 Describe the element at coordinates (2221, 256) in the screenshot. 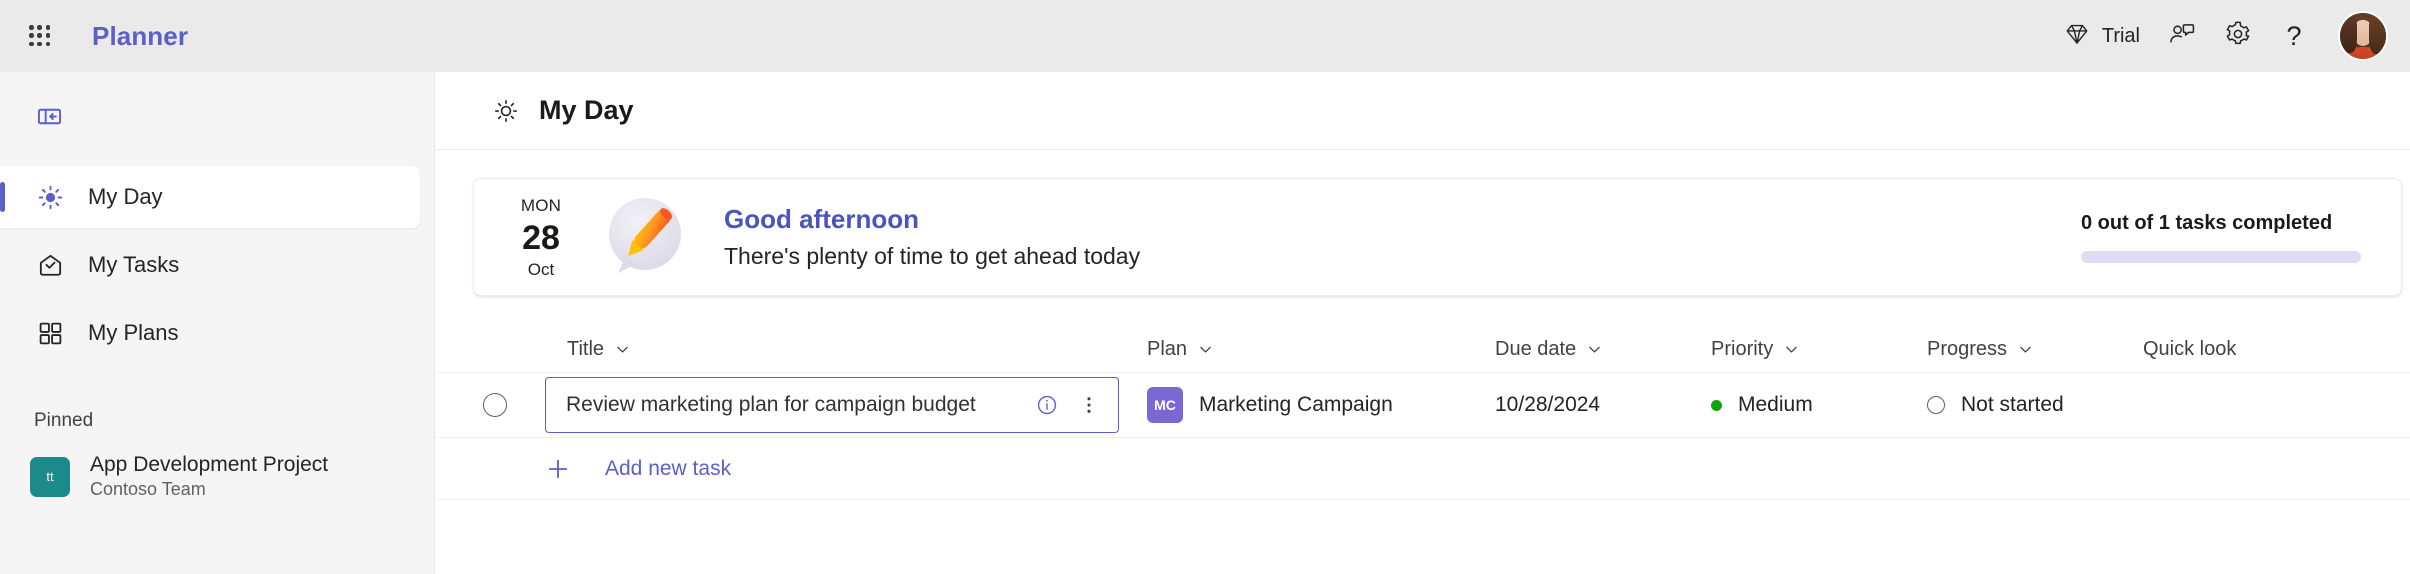

I see `tasks-progress-bar` at that location.